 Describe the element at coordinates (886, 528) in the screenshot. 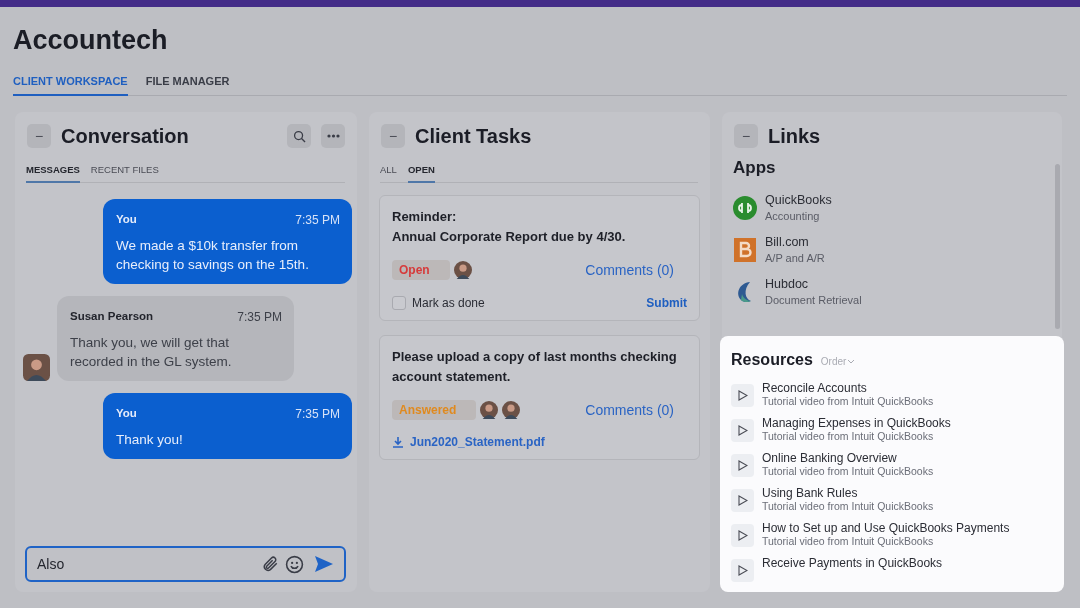

I see `resource-title: How to Set up and Use QuickBooks Payments` at that location.